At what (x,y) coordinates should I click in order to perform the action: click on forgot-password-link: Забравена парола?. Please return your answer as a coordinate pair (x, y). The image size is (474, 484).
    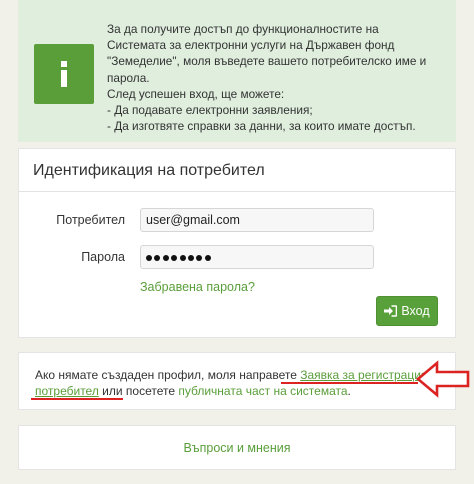
    Looking at the image, I should click on (197, 287).